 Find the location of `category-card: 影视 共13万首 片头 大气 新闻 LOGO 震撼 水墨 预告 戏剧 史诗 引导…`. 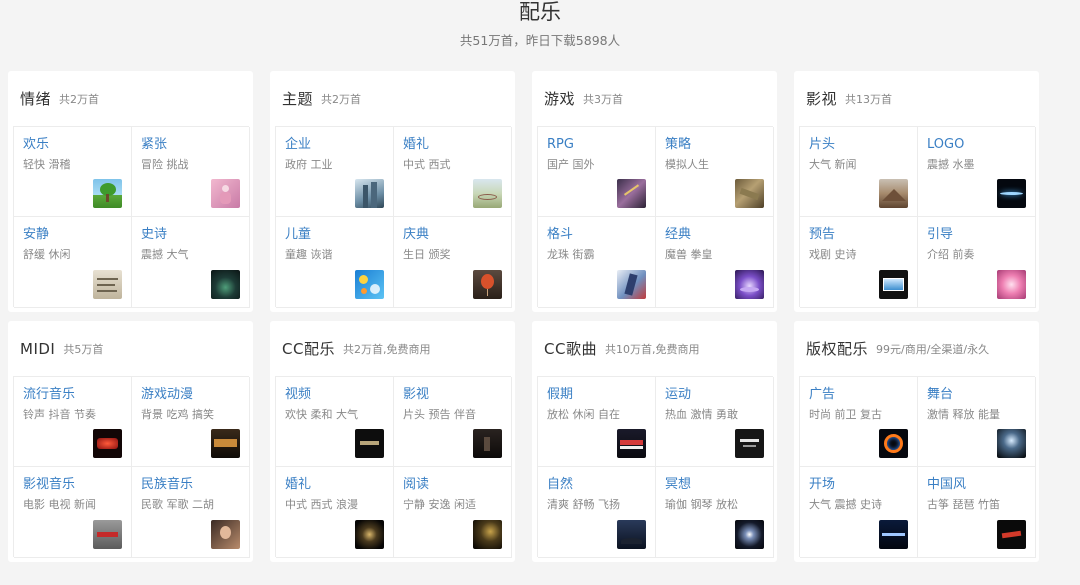

category-card: 影视 共13万首 片头 大气 新闻 LOGO 震撼 水墨 预告 戏剧 史诗 引导… is located at coordinates (916, 191).